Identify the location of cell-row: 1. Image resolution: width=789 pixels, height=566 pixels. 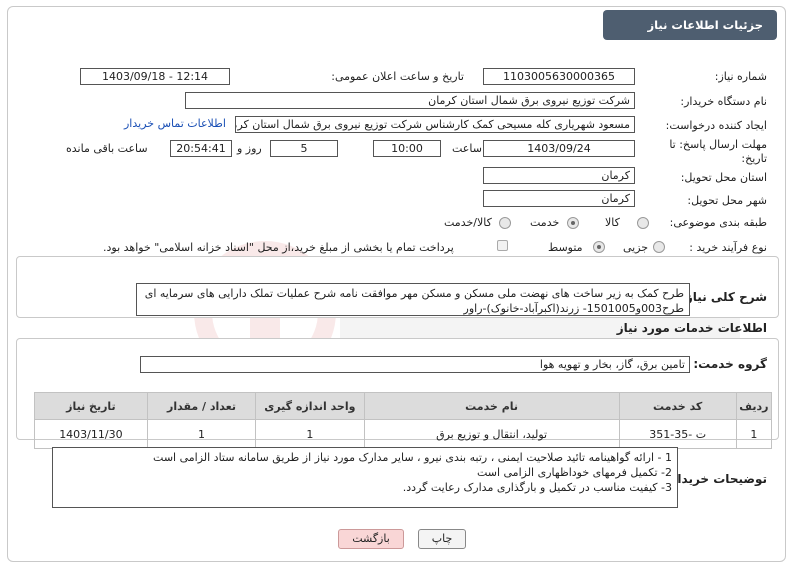
(754, 434).